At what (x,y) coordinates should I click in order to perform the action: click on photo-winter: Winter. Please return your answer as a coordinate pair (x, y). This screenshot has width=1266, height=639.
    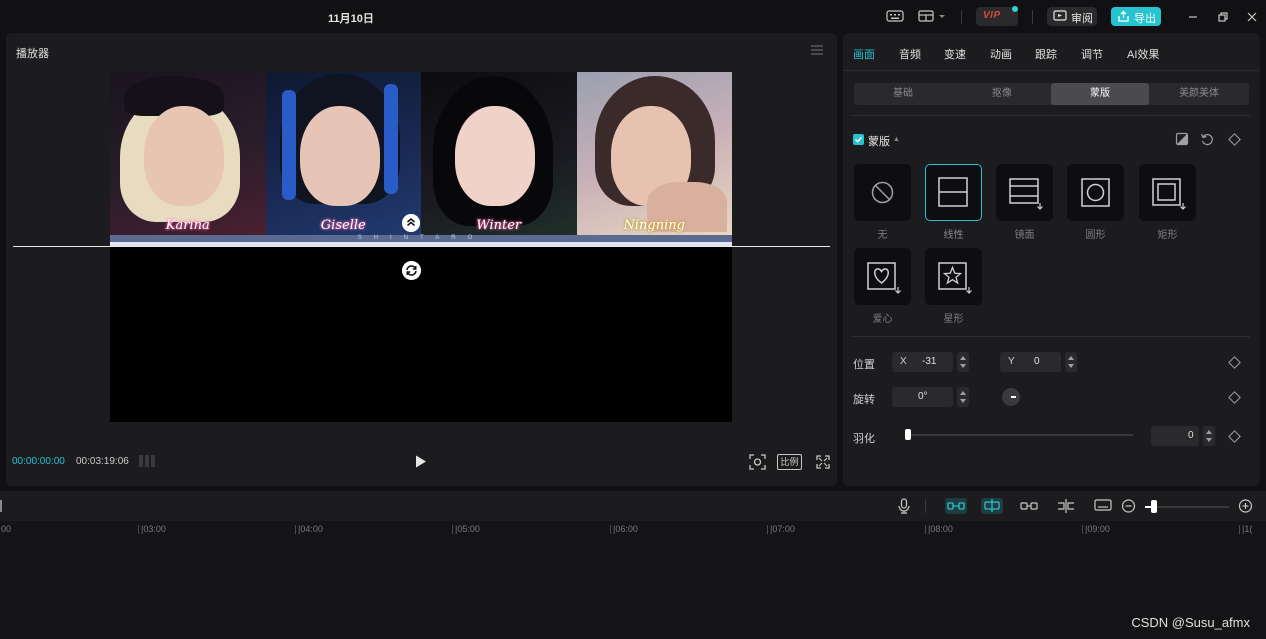
    Looking at the image, I should click on (499, 153).